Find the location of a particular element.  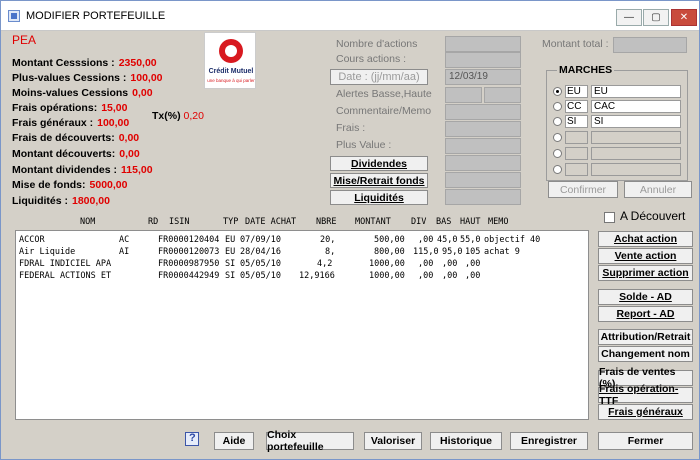

stat-frais-generaux: Frais généraux :100,00 is located at coordinates (71, 123).